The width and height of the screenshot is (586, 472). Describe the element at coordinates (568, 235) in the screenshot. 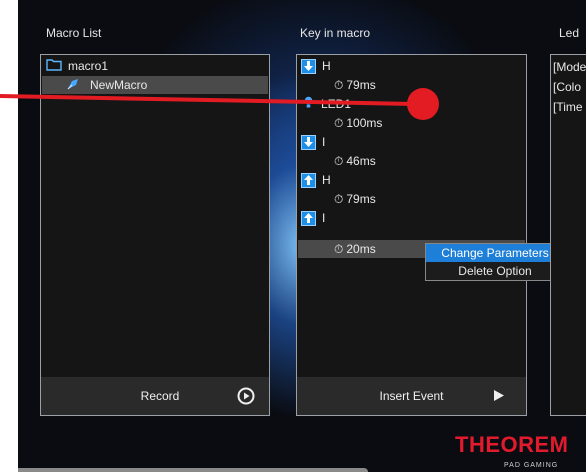

I see `led-panel: [Mode [Colo [Time` at that location.